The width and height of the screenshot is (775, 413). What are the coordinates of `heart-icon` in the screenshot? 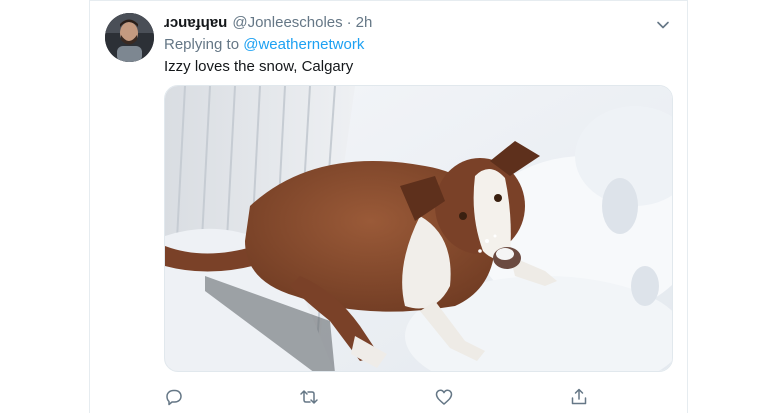 It's located at (444, 397).